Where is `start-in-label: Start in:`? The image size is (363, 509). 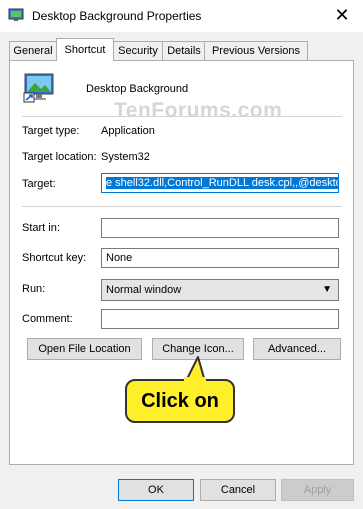 start-in-label: Start in: is located at coordinates (41, 228).